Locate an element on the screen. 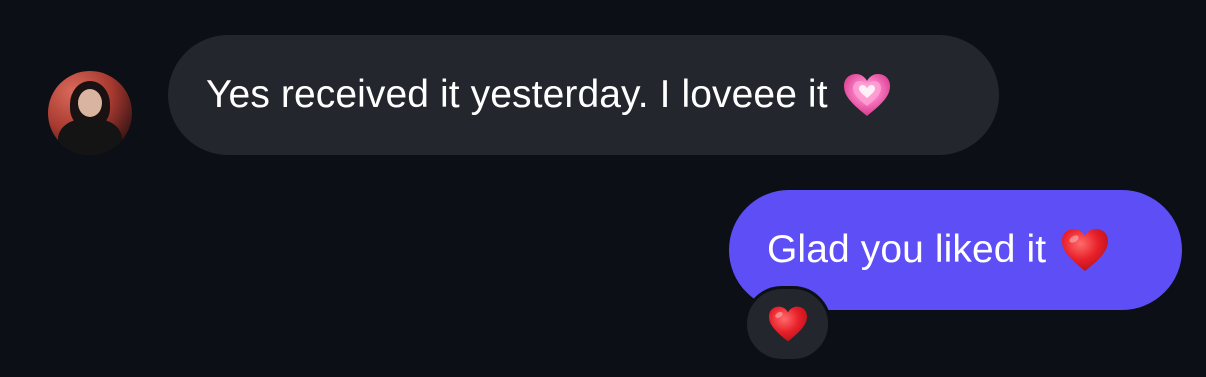  message-reaction-badge is located at coordinates (787, 324).